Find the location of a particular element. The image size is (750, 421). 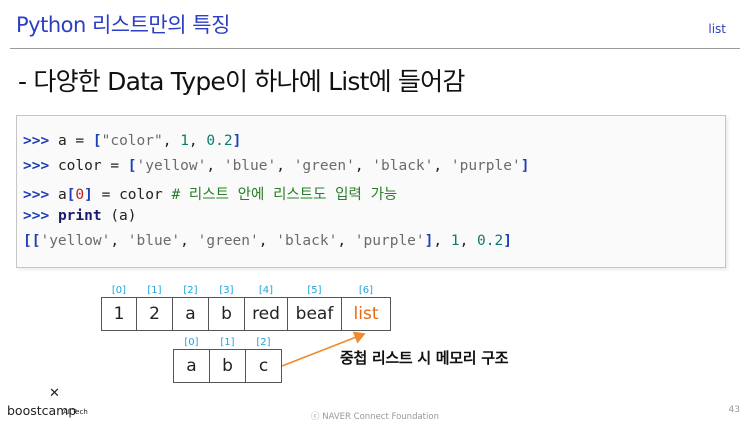

slide-subtitle: - 다양한 Data Type이 하나에 List에 들어감 is located at coordinates (241, 81).